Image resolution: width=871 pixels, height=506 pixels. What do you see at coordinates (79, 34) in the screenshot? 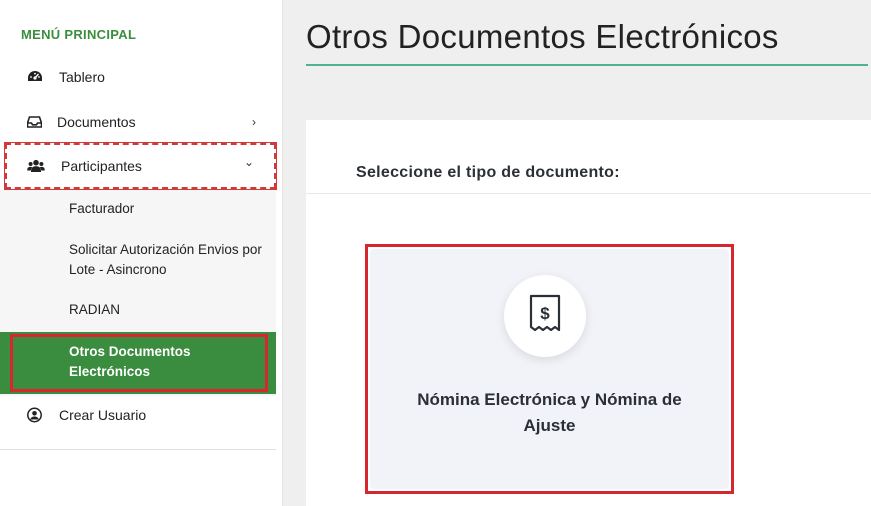
I see `menu-title: MENÚ PRINCIPAL` at bounding box center [79, 34].